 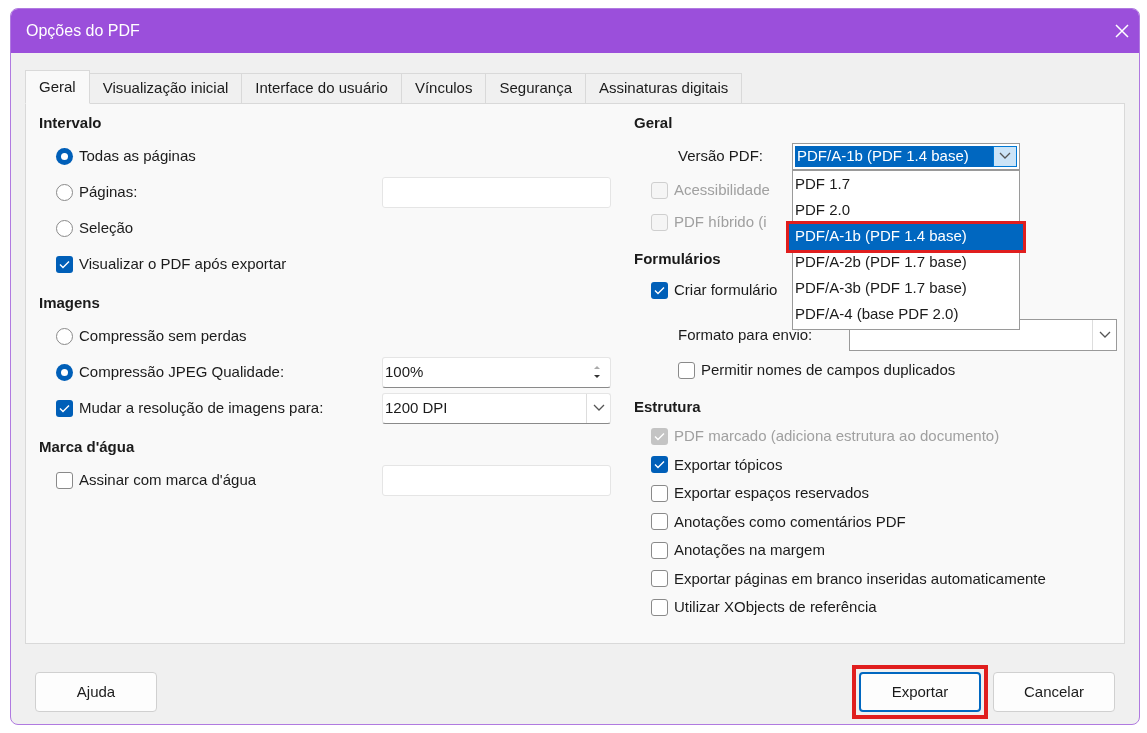 What do you see at coordinates (906, 262) in the screenshot?
I see `dropdown-option: PDF/A-2b (PDF 1.7 base)` at bounding box center [906, 262].